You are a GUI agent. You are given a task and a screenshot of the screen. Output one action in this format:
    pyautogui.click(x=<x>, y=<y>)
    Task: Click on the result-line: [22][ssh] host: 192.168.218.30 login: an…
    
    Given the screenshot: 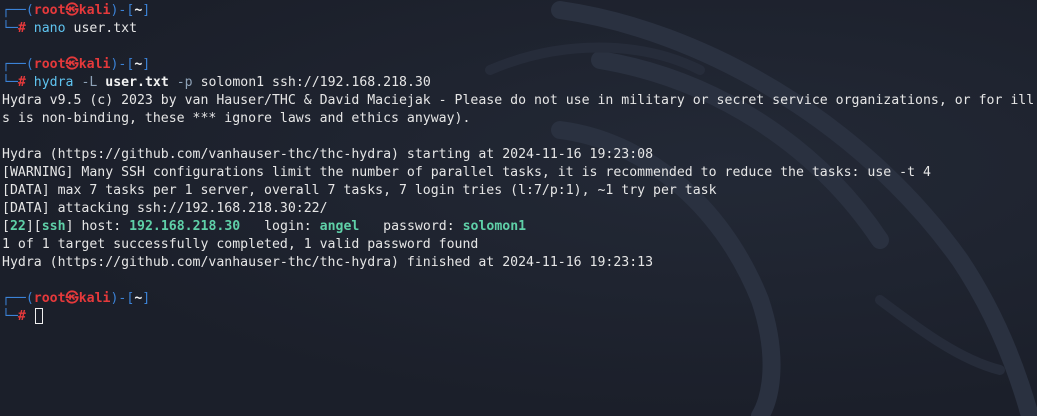 What is the action you would take?
    pyautogui.click(x=519, y=227)
    